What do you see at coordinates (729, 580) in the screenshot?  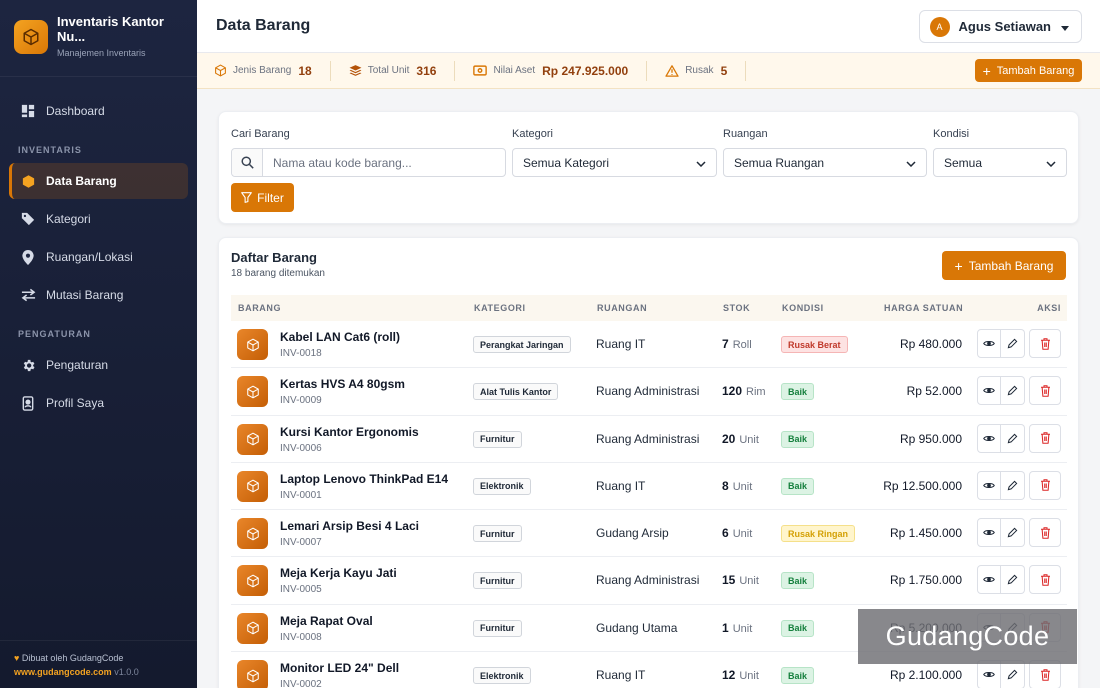 I see `stock-quantity: 15` at bounding box center [729, 580].